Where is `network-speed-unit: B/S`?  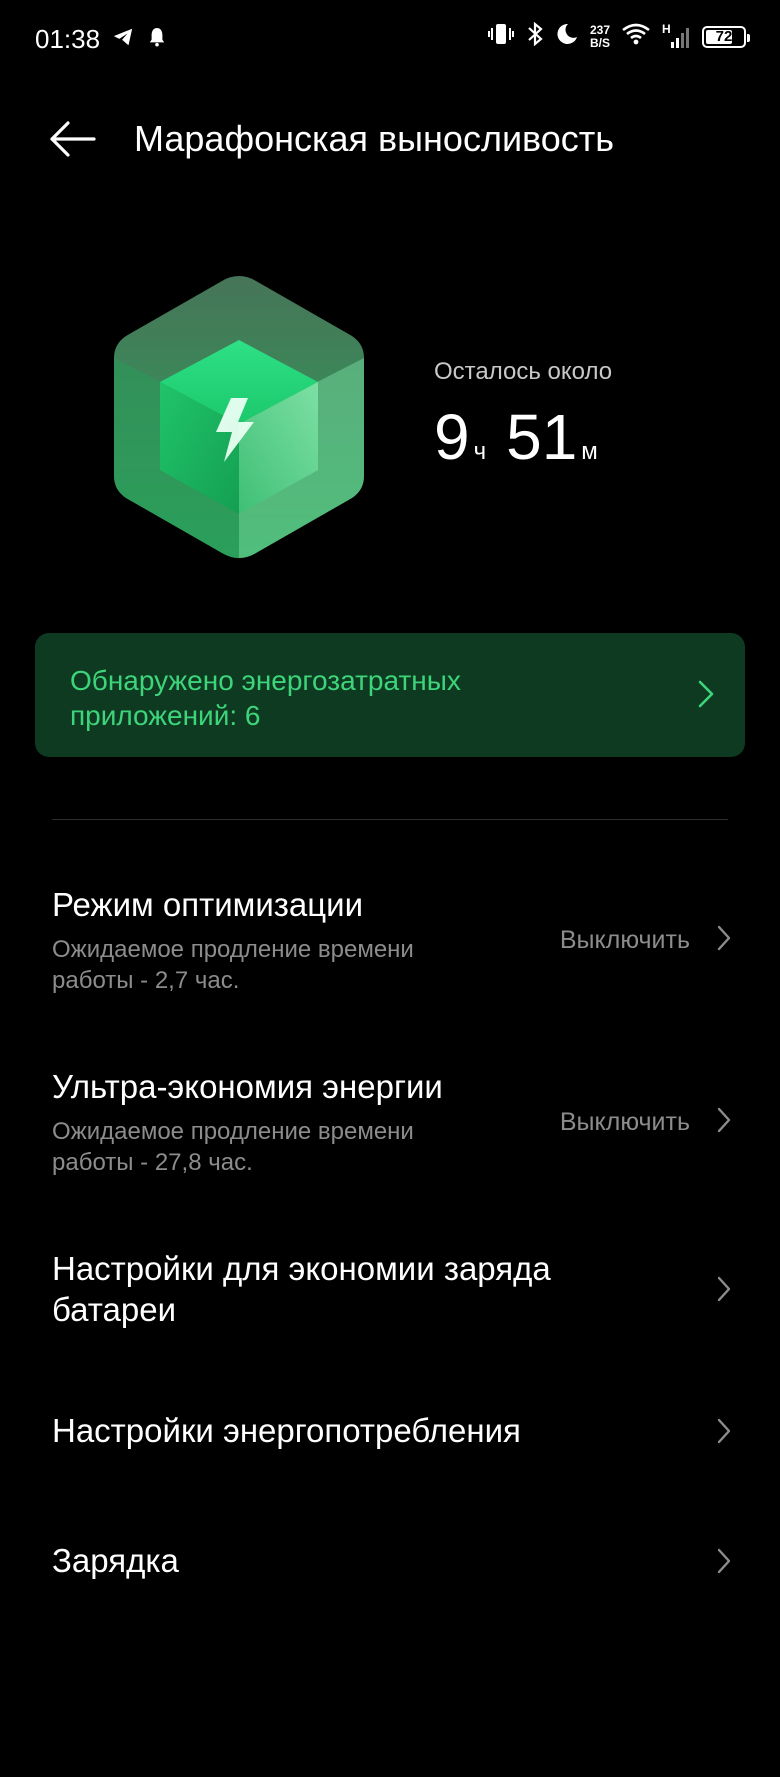
network-speed-unit: B/S is located at coordinates (599, 42).